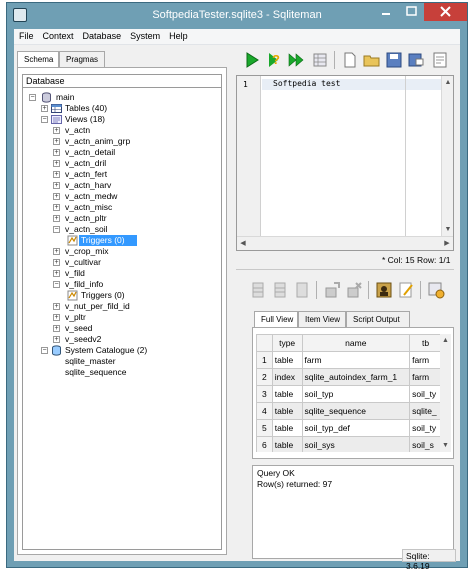 This screenshot has height=571, width=474. What do you see at coordinates (320, 60) in the screenshot?
I see `grid-view-button` at bounding box center [320, 60].